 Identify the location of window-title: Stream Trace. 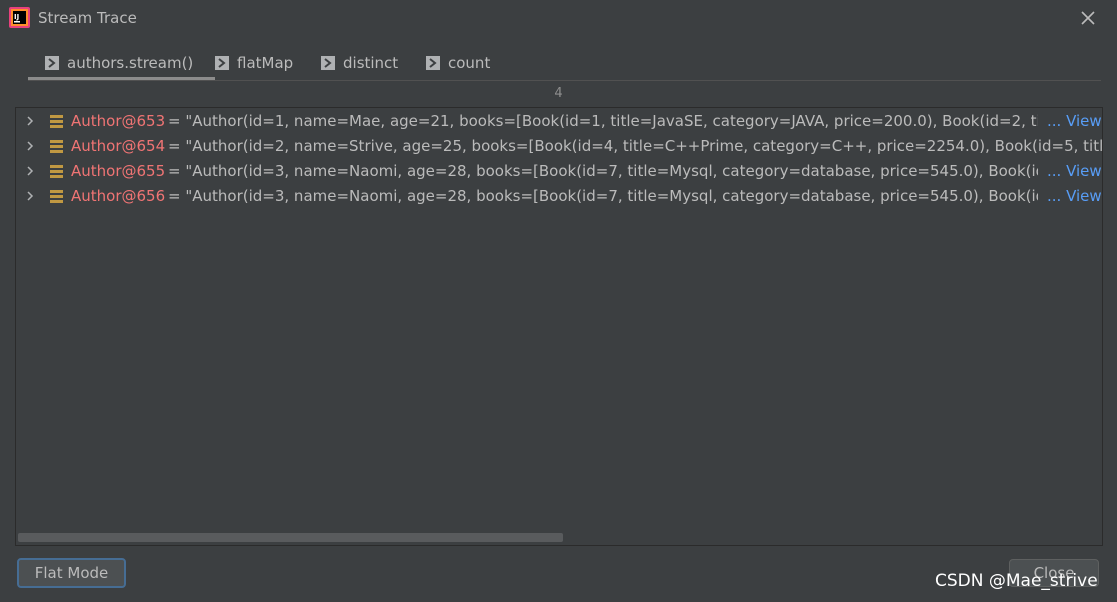
(87, 18).